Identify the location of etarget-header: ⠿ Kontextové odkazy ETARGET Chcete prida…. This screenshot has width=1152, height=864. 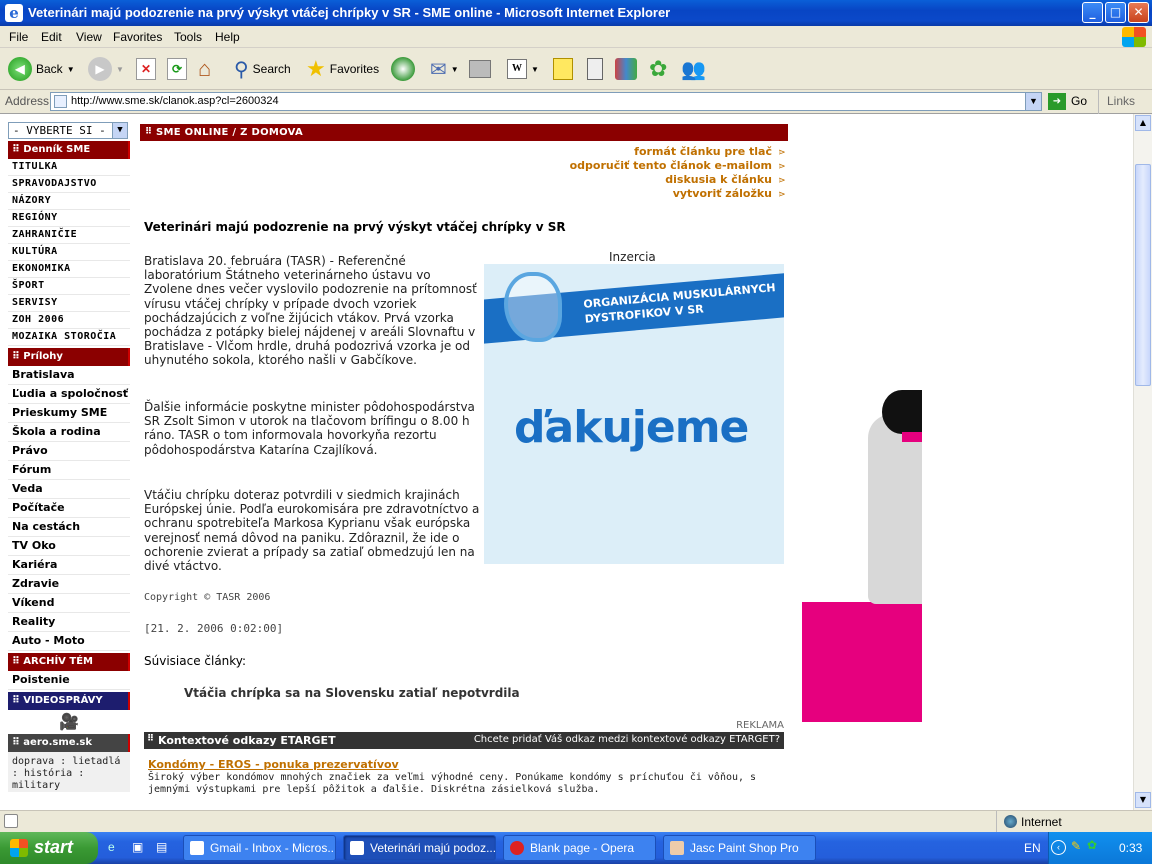
(464, 740).